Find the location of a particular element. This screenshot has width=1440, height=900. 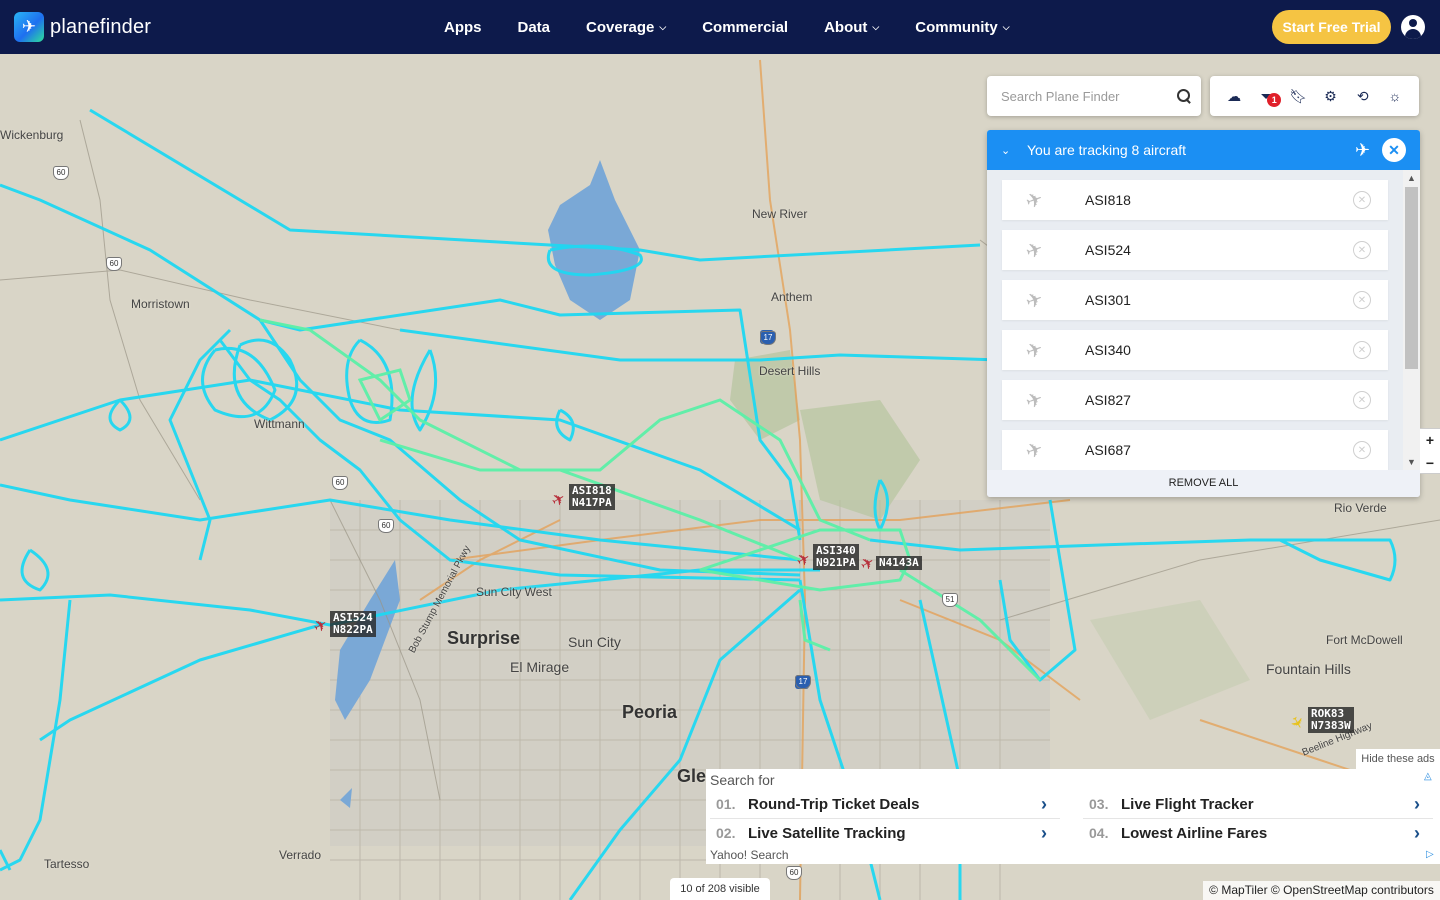

tracking-title: You are tracking 8 aircraft is located at coordinates (1107, 150).